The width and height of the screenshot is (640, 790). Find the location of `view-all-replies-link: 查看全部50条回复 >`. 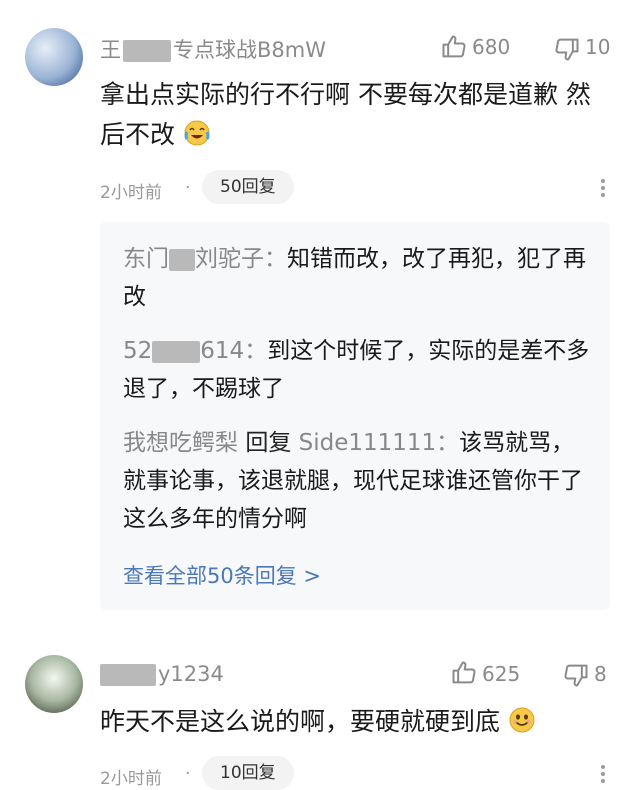

view-all-replies-link: 查看全部50条回复 > is located at coordinates (222, 575).